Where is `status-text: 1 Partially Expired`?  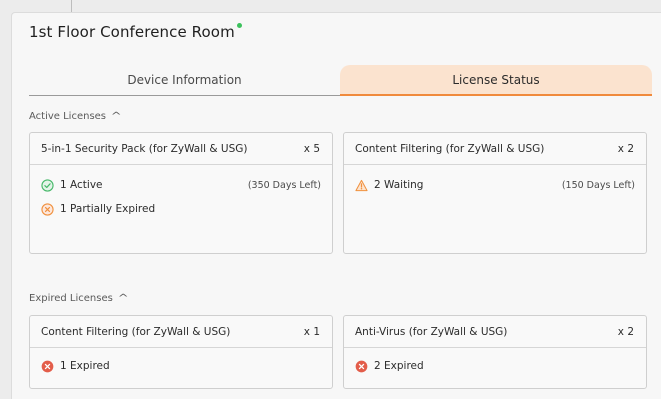 status-text: 1 Partially Expired is located at coordinates (108, 209).